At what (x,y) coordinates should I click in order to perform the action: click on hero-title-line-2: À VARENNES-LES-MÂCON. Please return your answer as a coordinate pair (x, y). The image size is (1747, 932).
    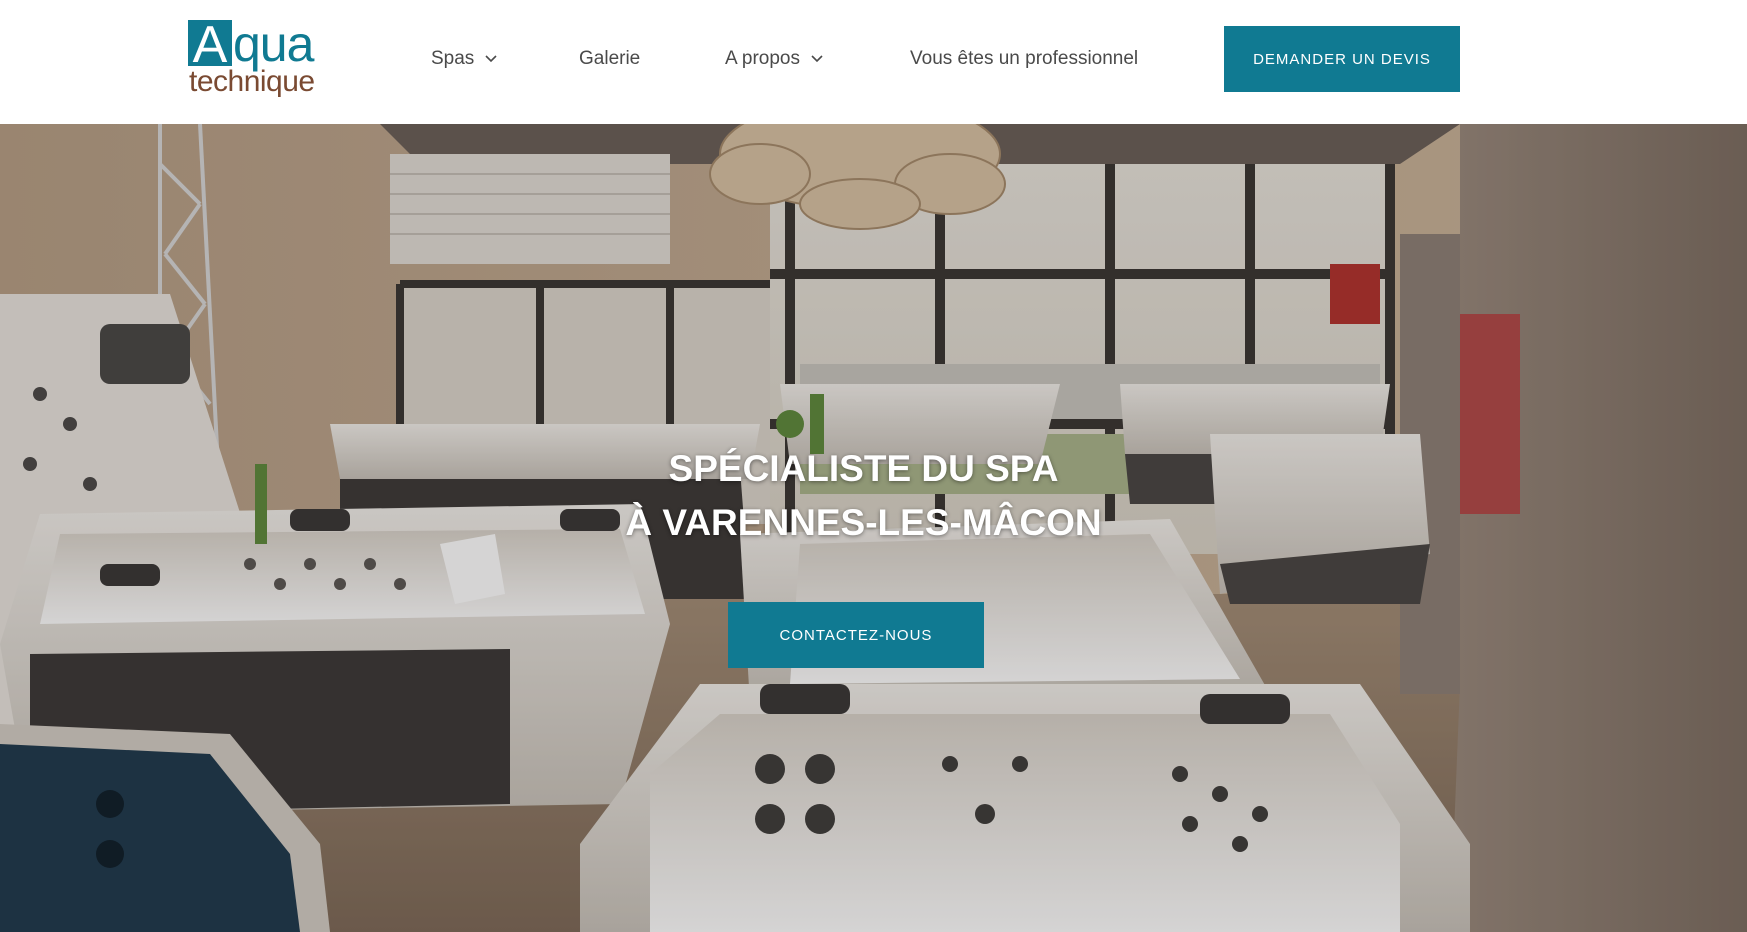
    Looking at the image, I should click on (863, 522).